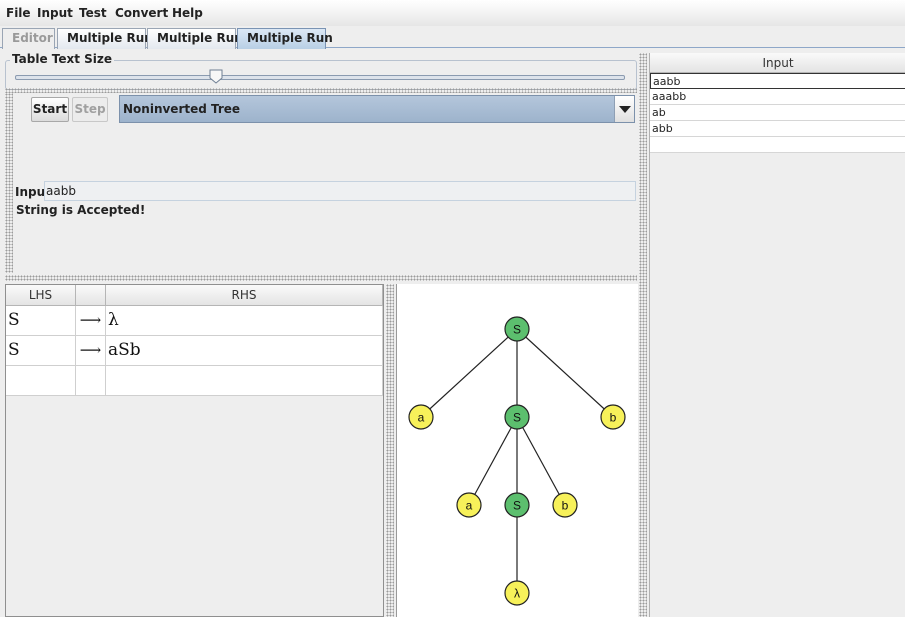 The image size is (905, 617). What do you see at coordinates (41, 351) in the screenshot?
I see `grammar-row-2-lhs: S` at bounding box center [41, 351].